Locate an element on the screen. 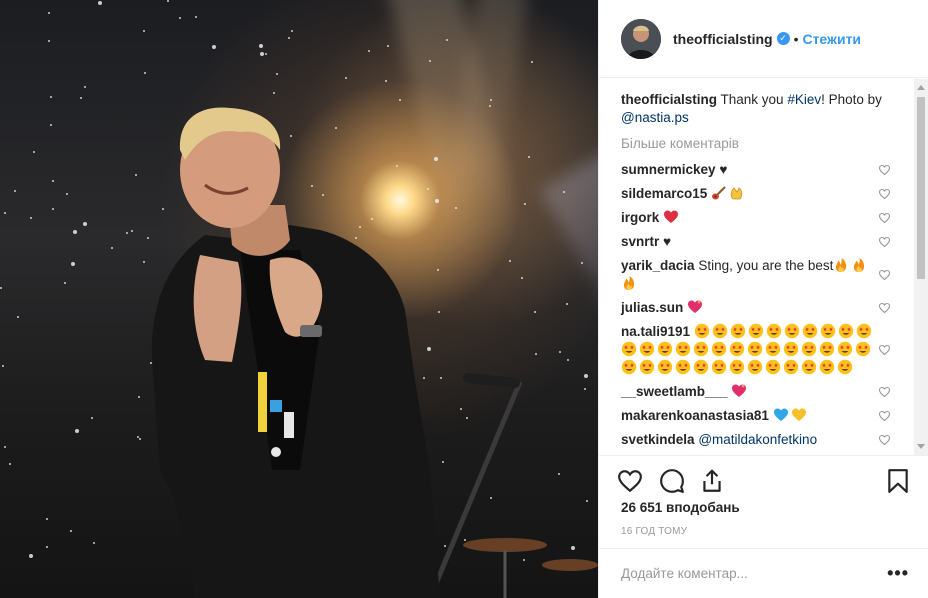 This screenshot has width=928, height=598. scroll-up-icon is located at coordinates (921, 87).